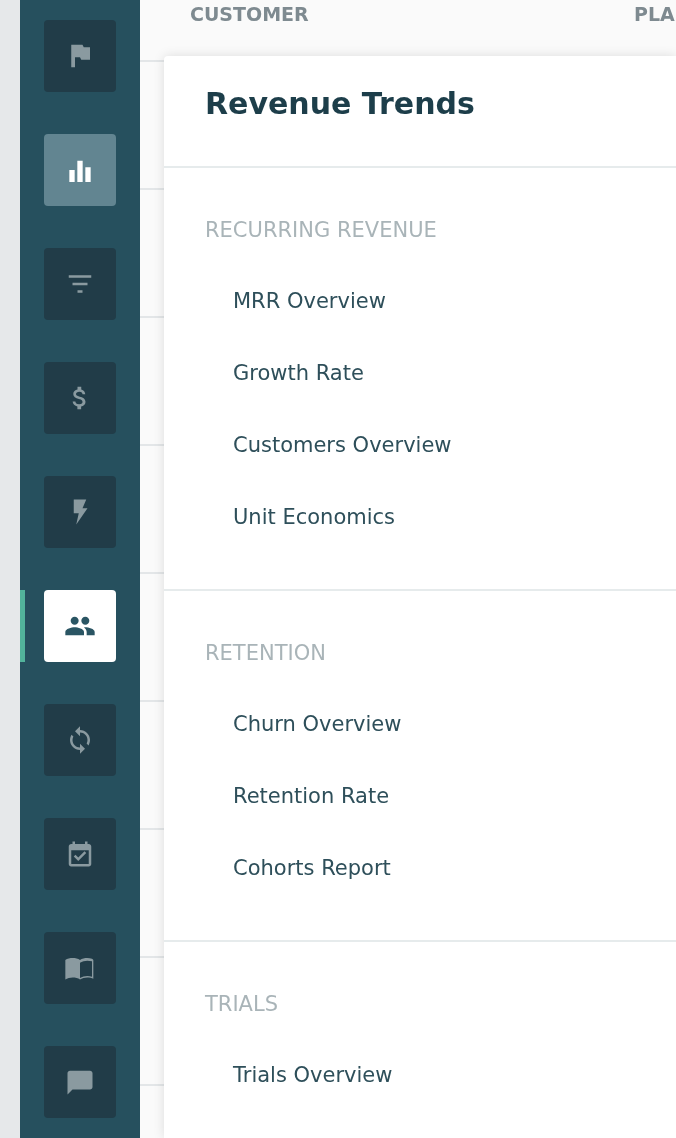 The image size is (676, 1138). What do you see at coordinates (420, 112) in the screenshot?
I see `panel-title: Revenue Trends` at bounding box center [420, 112].